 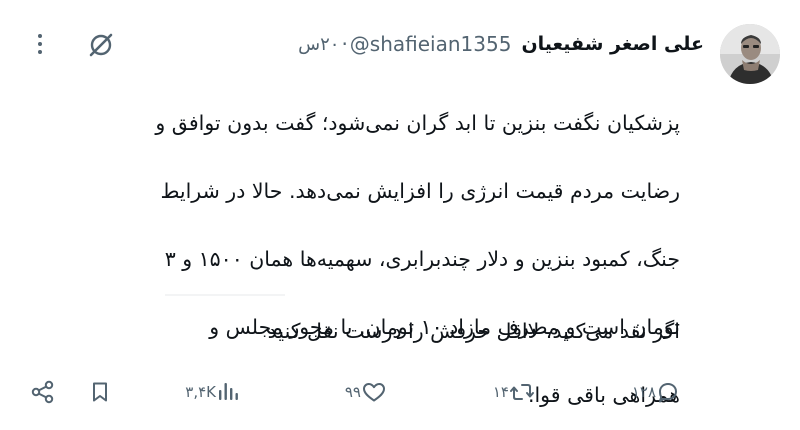 I want to click on share-icon, so click(x=43, y=392).